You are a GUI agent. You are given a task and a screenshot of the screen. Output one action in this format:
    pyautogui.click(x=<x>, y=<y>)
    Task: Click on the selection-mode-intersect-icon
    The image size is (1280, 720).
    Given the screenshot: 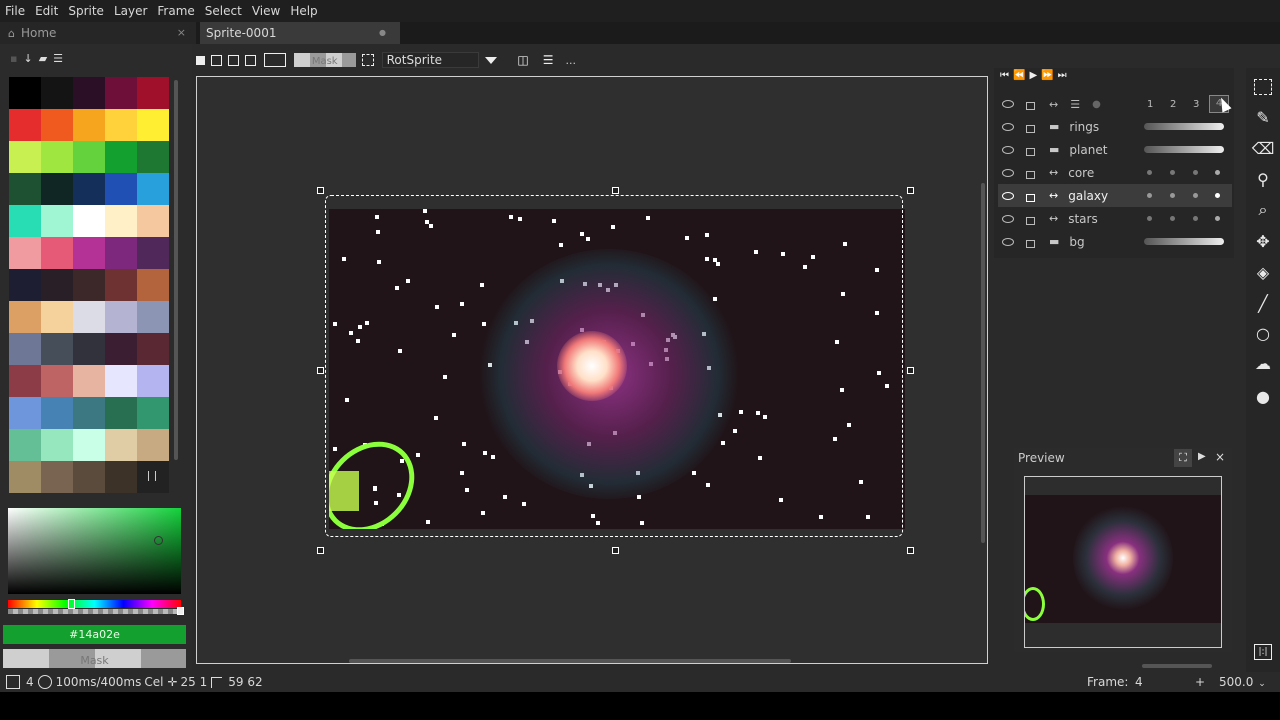 What is the action you would take?
    pyautogui.click(x=250, y=60)
    